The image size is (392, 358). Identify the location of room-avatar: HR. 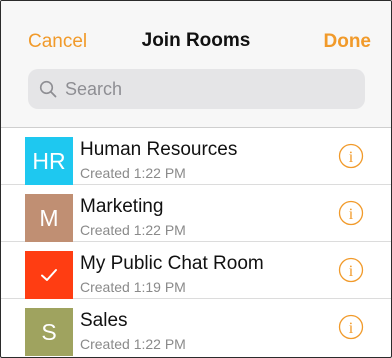
(49, 161).